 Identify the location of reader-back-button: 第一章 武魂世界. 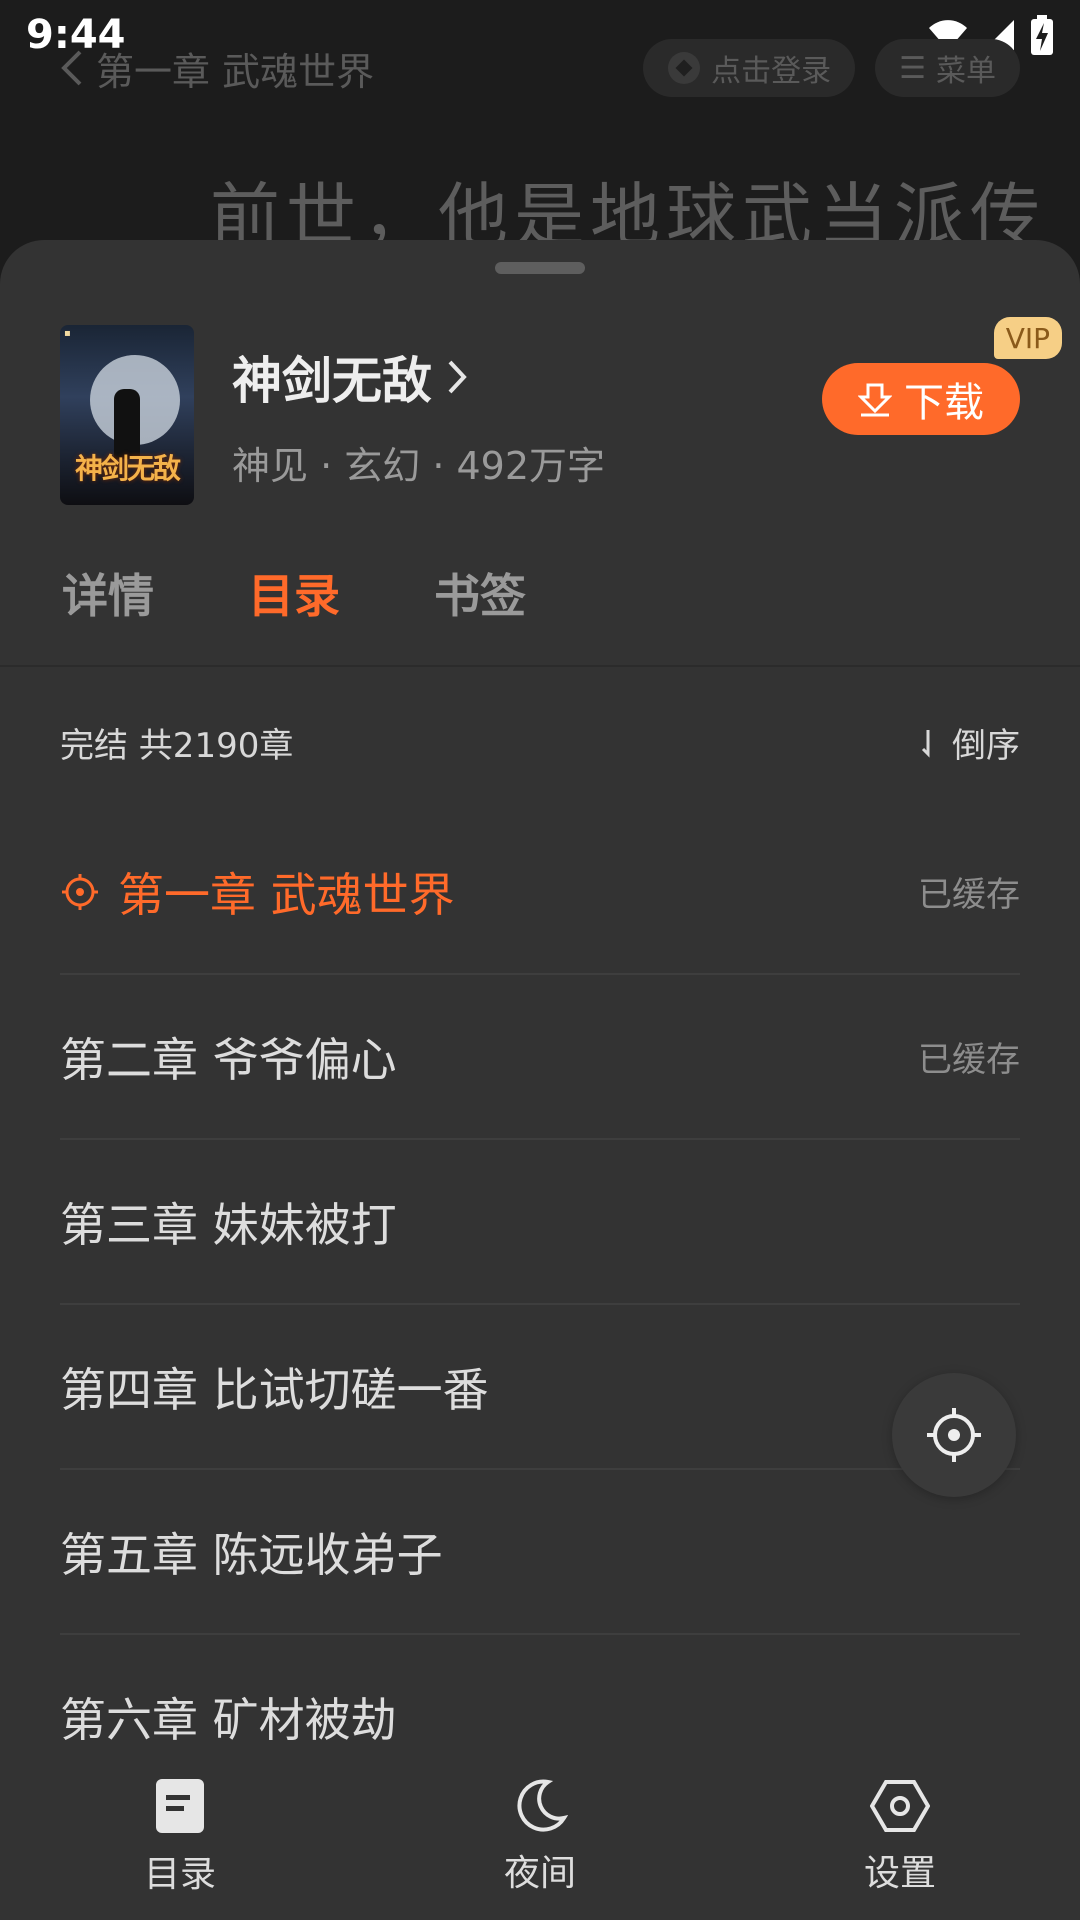
(217, 68).